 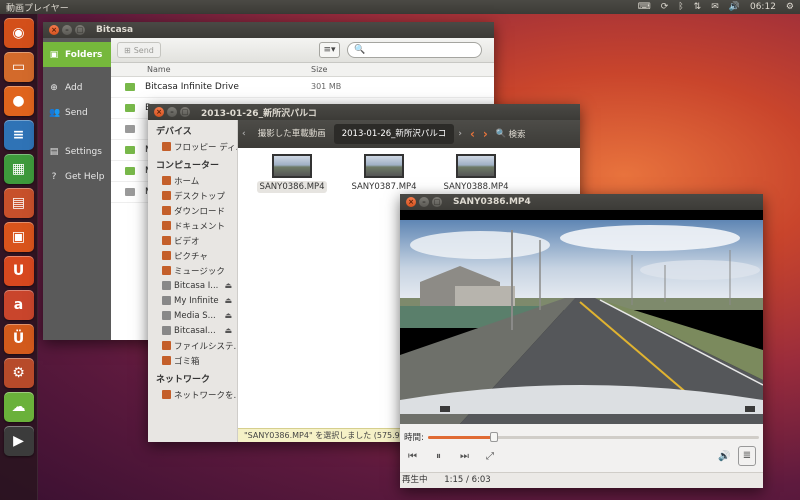 I want to click on nav-add: ⊕ Add, so click(x=77, y=87).